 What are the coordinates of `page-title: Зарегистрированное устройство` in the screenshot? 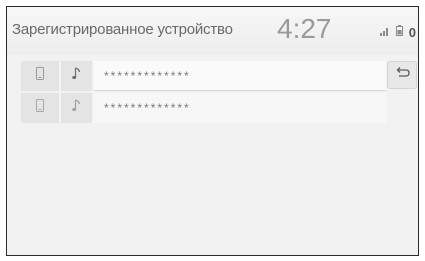 It's located at (122, 29).